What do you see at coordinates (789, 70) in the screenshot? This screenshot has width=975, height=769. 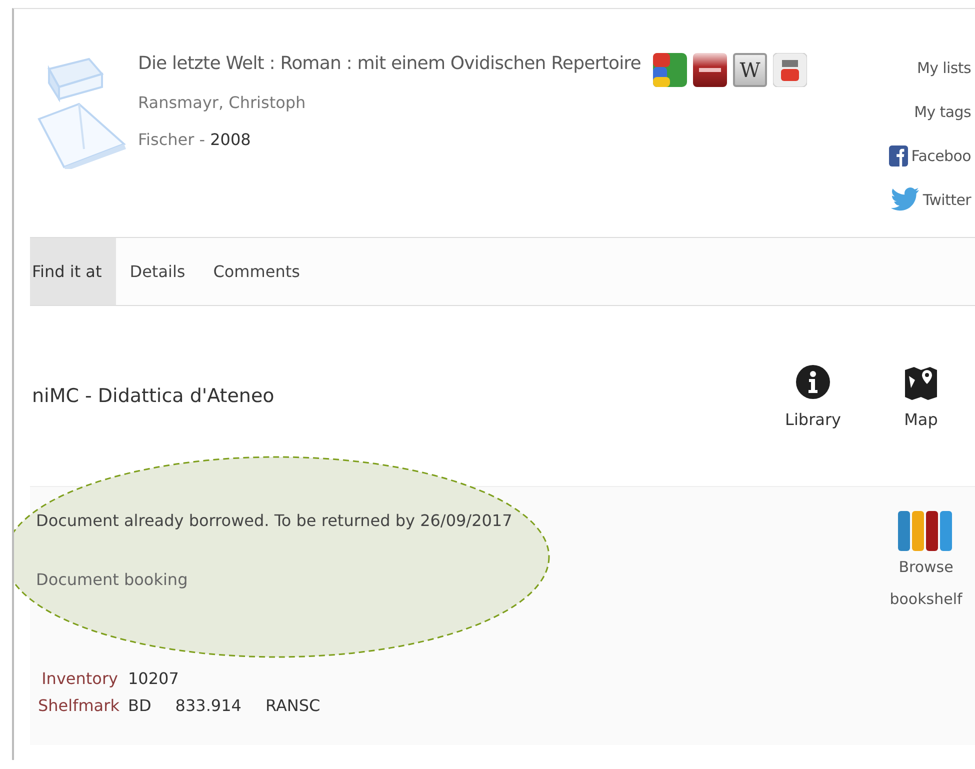 I see `video-icon` at bounding box center [789, 70].